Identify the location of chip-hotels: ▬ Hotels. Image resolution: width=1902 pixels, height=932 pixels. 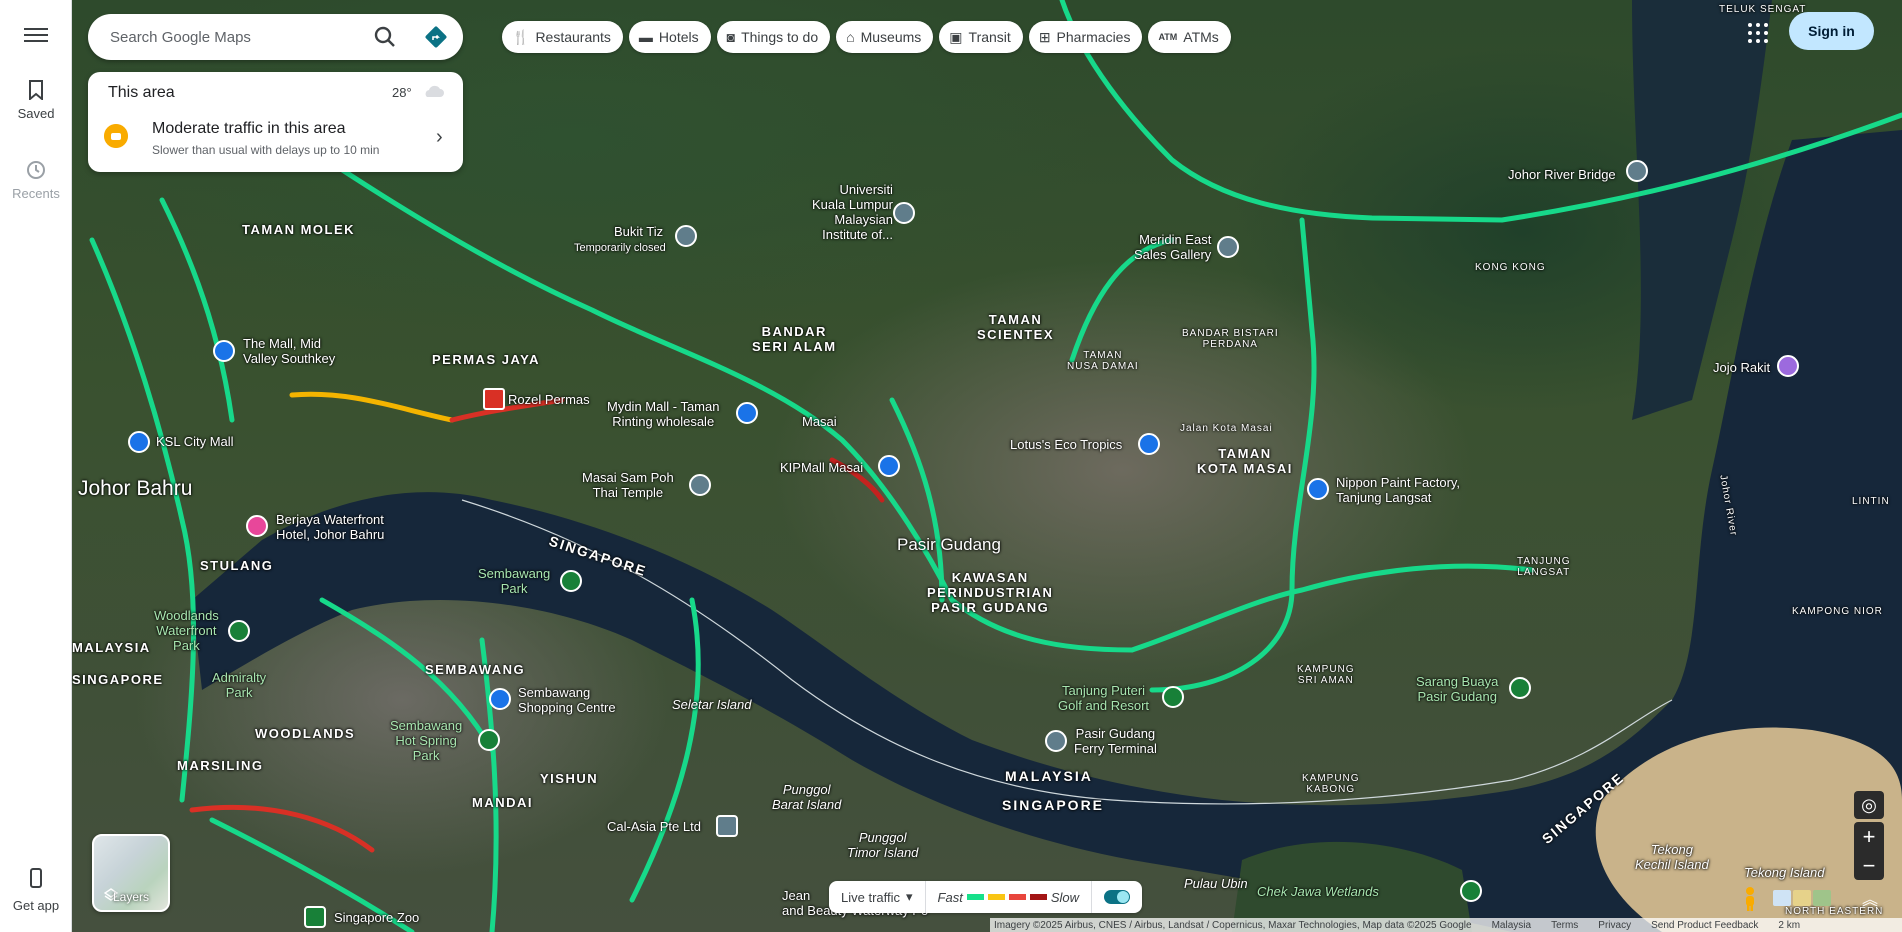
(669, 37).